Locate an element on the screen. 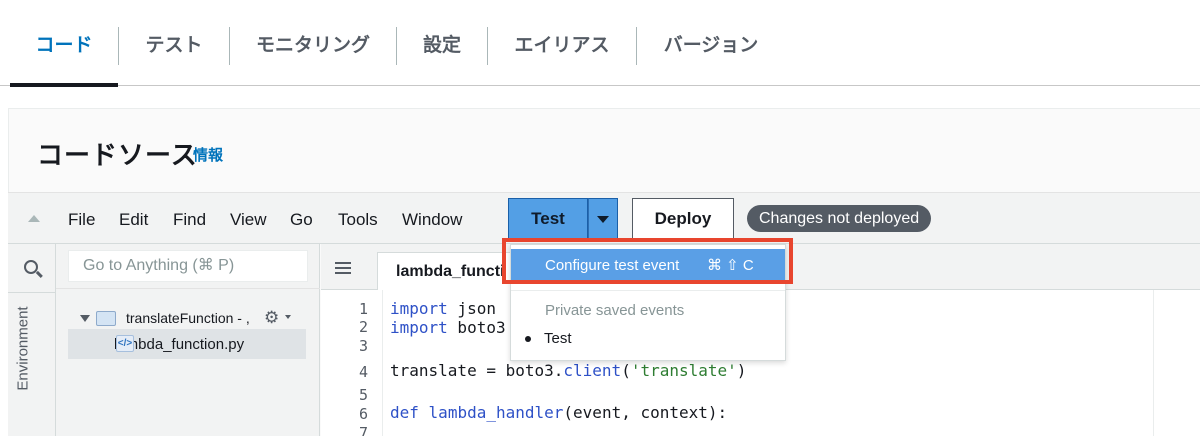 This screenshot has width=1200, height=436. line-number: 7 is located at coordinates (363, 430).